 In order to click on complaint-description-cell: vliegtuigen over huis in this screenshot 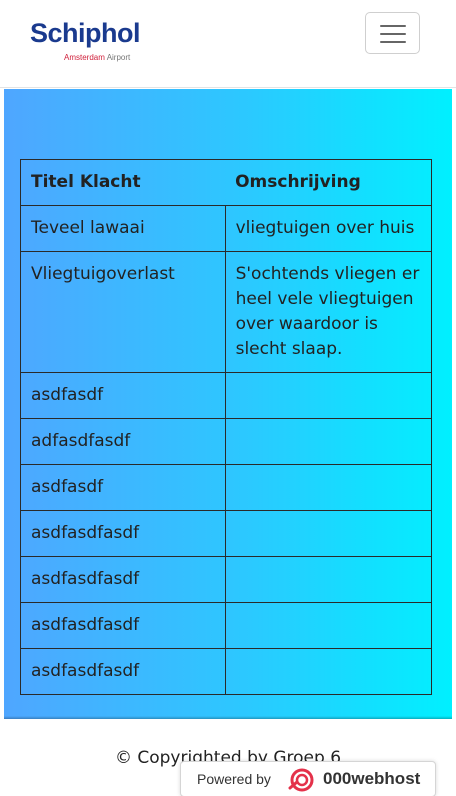, I will do `click(328, 228)`.